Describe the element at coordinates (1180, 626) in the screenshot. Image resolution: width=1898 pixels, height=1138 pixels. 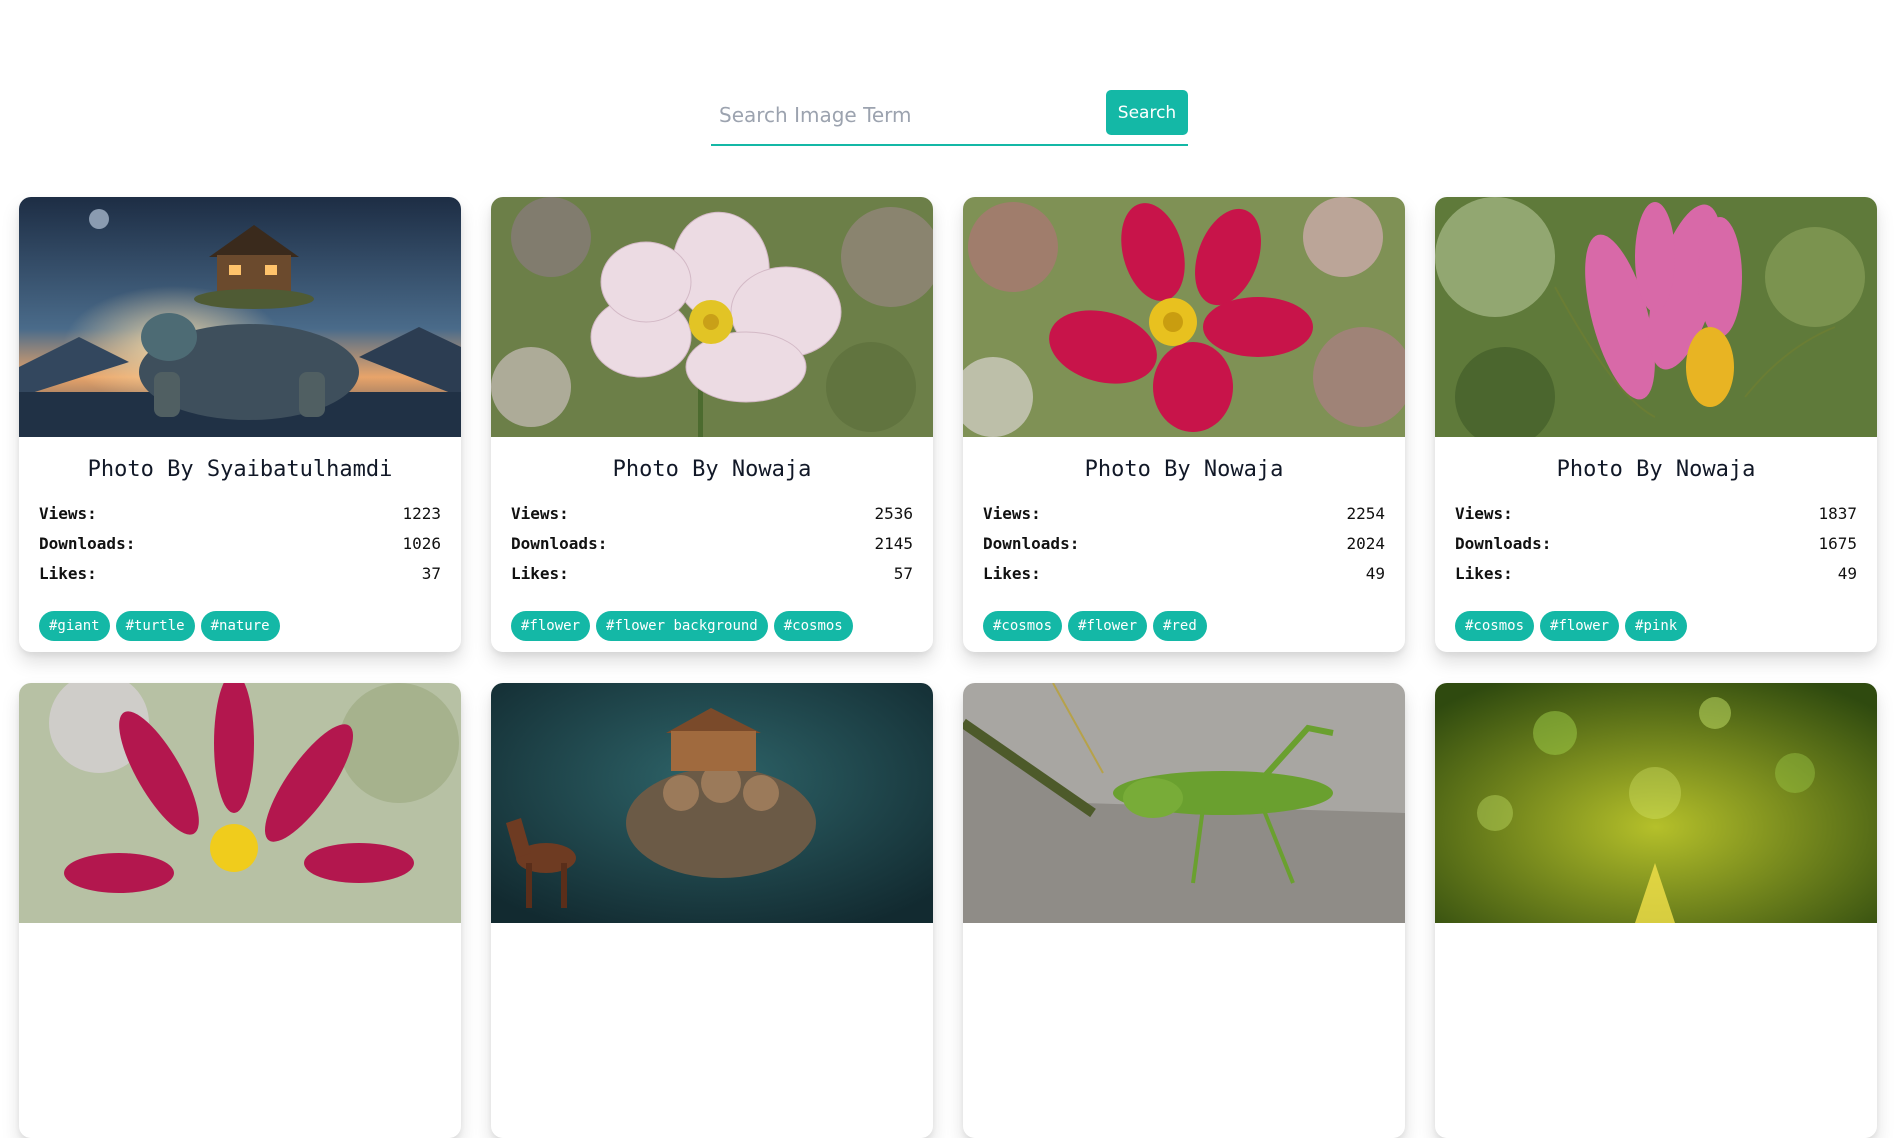
I see `tag-chip: #red` at that location.